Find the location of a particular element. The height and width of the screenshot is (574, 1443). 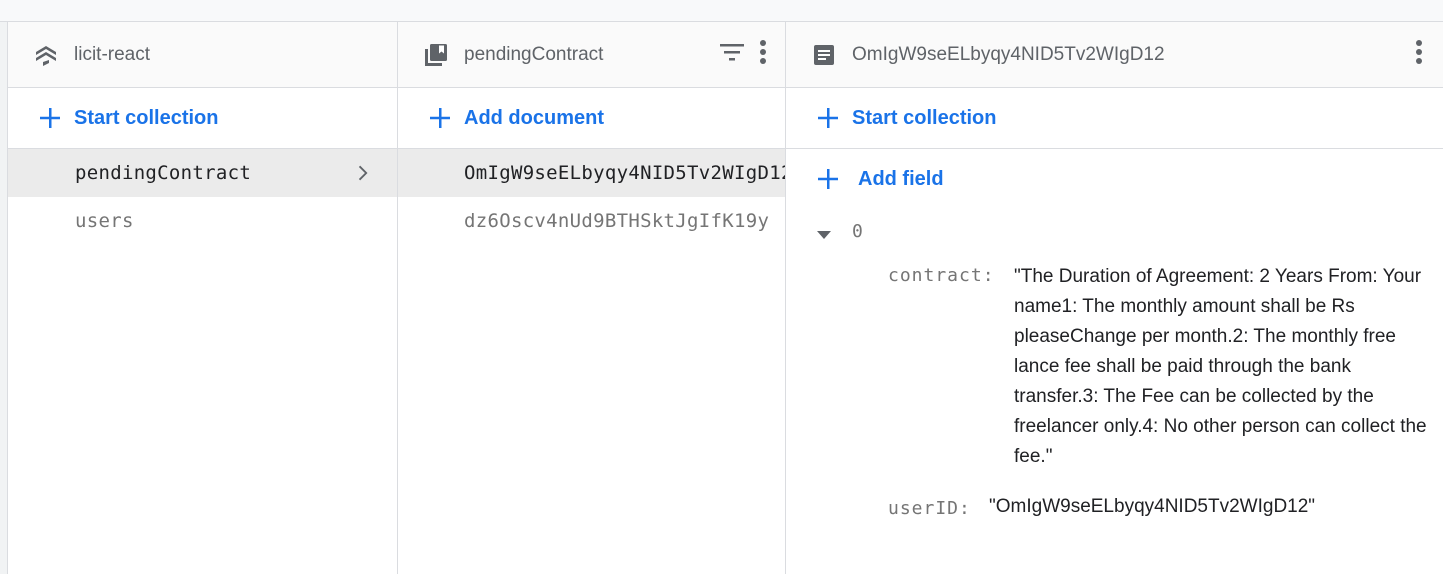

collection-icon is located at coordinates (436, 55).